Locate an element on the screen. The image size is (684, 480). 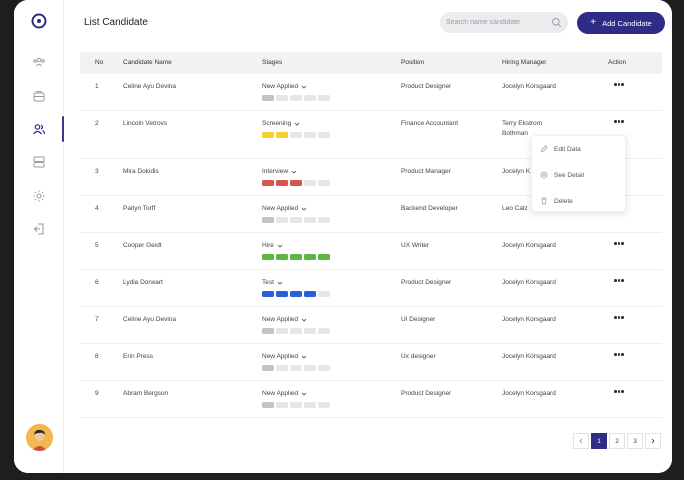
menu-item-edit-data: Edit Data is located at coordinates (560, 149).